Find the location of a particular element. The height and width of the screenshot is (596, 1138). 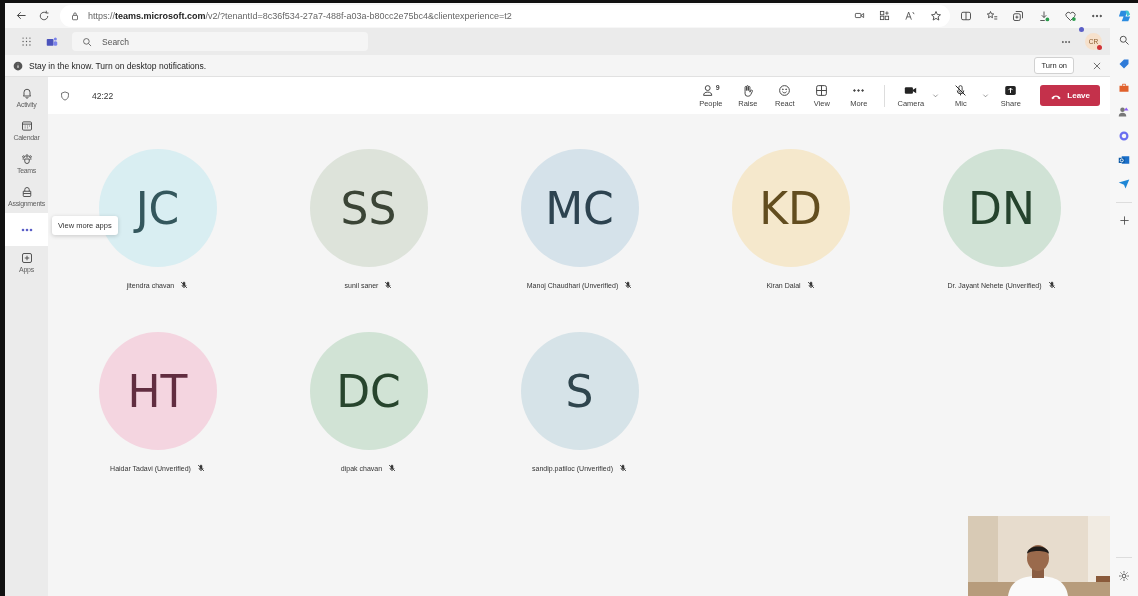

teams-logo-icon is located at coordinates (52, 41).